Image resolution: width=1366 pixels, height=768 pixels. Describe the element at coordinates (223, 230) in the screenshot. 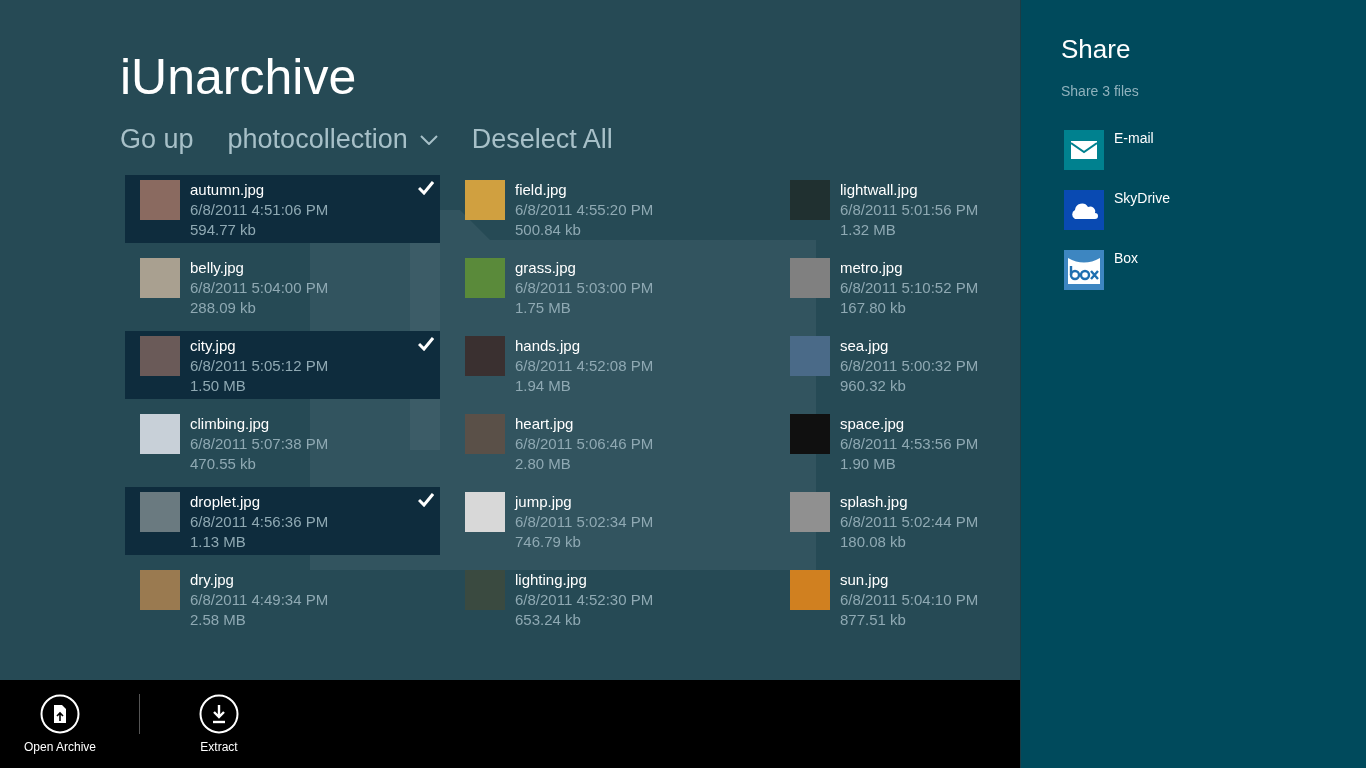

I see `file-size: 594.77 kb` at that location.